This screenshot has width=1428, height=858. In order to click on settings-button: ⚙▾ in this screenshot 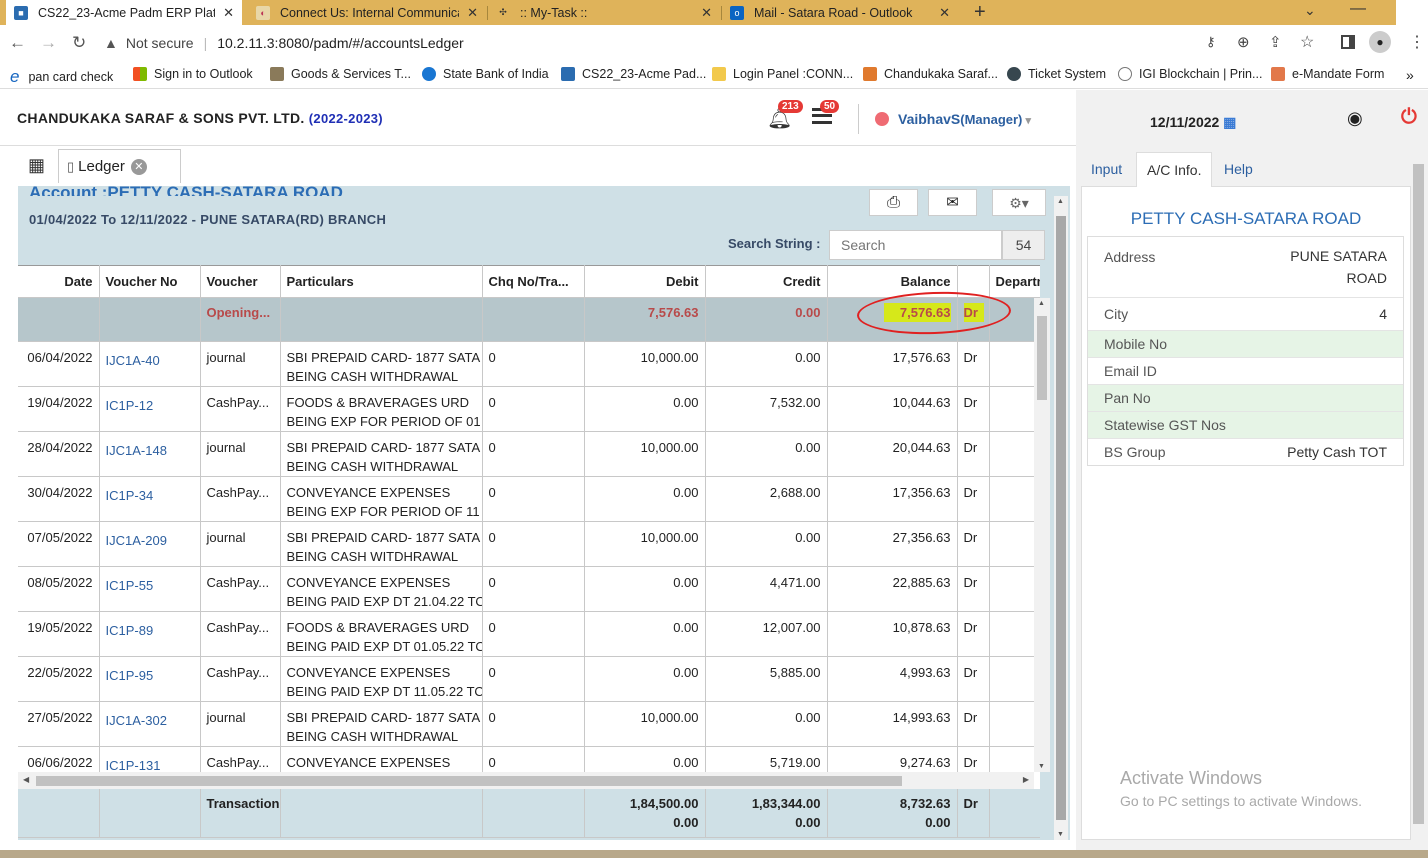, I will do `click(1019, 202)`.